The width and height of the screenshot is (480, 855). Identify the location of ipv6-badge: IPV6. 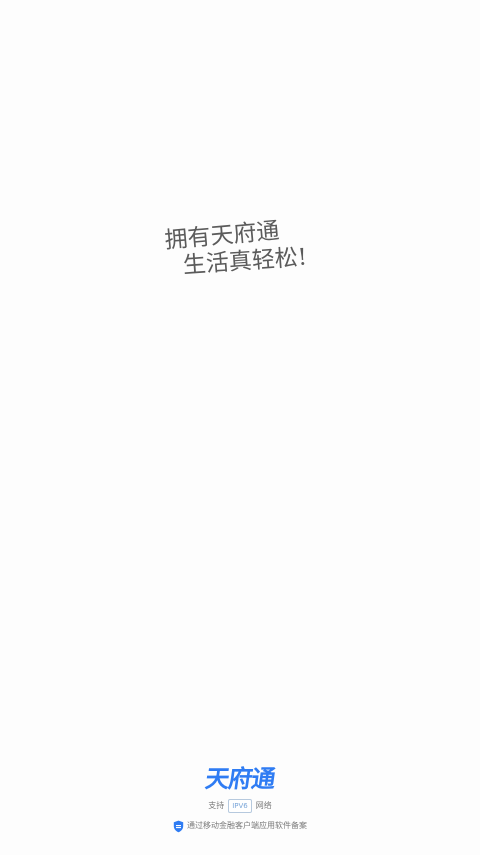
(240, 806).